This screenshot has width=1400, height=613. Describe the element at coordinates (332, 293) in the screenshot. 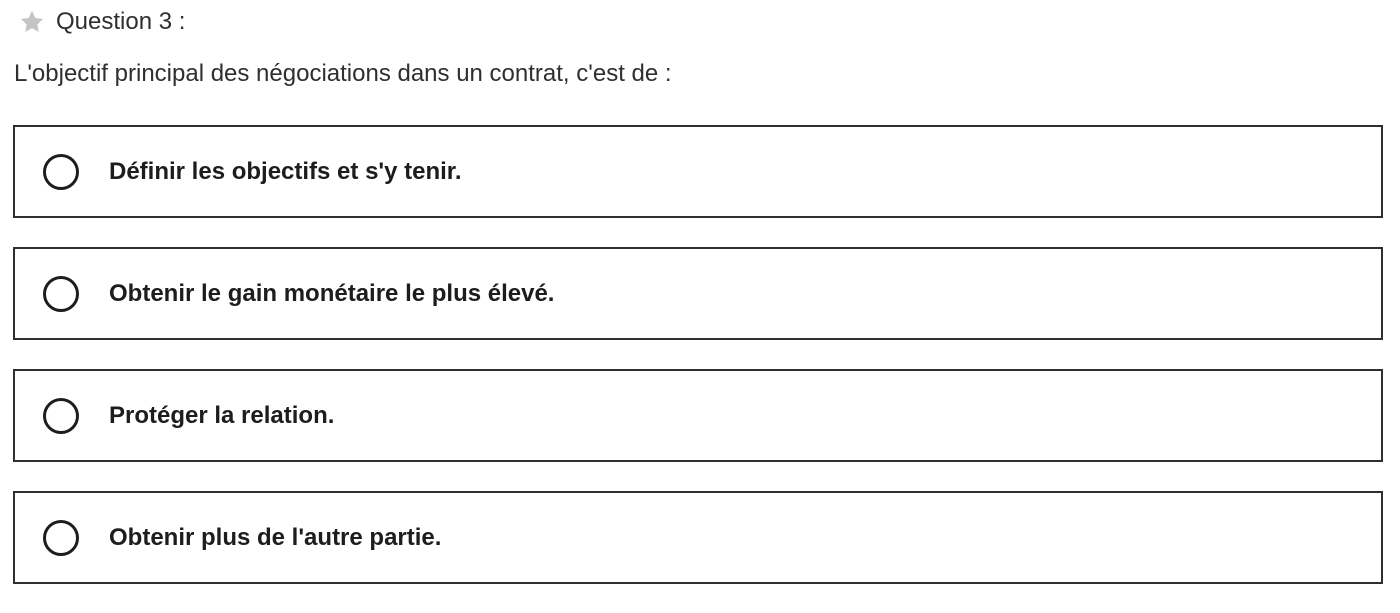

I see `answer-option-label: Obtenir le gain monétaire le plus élevé.` at that location.